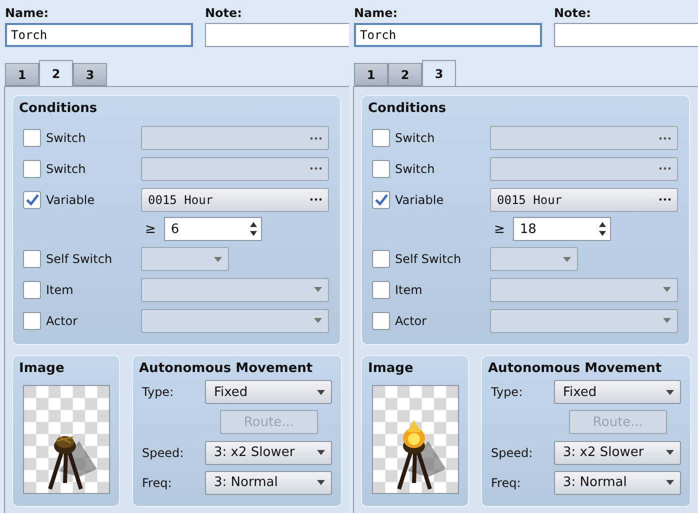 The image size is (698, 513). What do you see at coordinates (213, 229) in the screenshot?
I see `number-field: 6` at bounding box center [213, 229].